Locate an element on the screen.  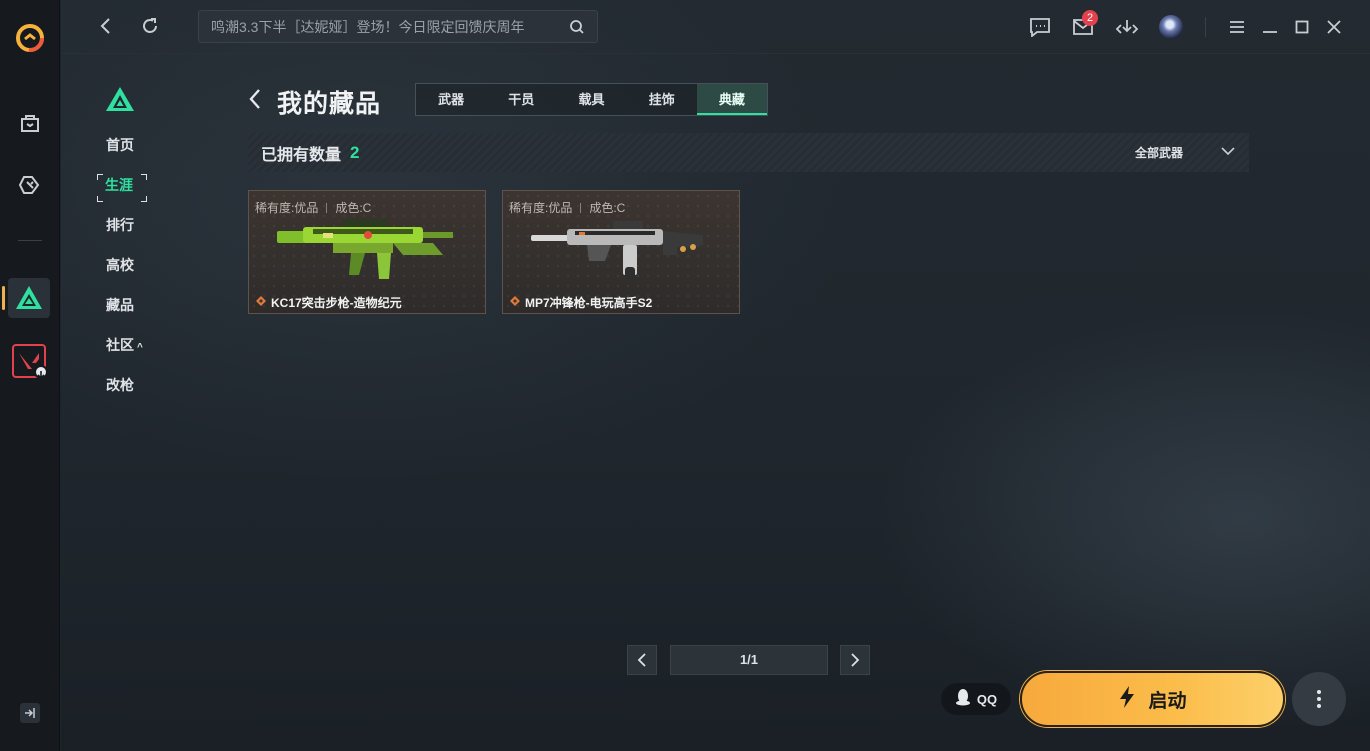
owned-count-bar: 已拥有数量 2 全部武器 is located at coordinates (748, 152).